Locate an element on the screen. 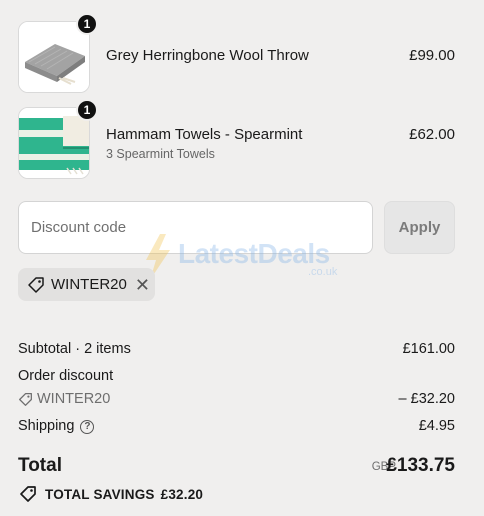  cart-item: 1 Grey Herringbone Wool Throw £99.00 is located at coordinates (238, 53).